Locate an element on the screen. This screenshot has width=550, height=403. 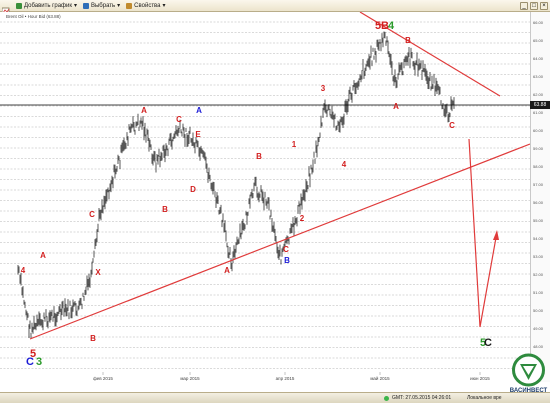
properties-button: Свойства ▾ is located at coordinates (146, 5).